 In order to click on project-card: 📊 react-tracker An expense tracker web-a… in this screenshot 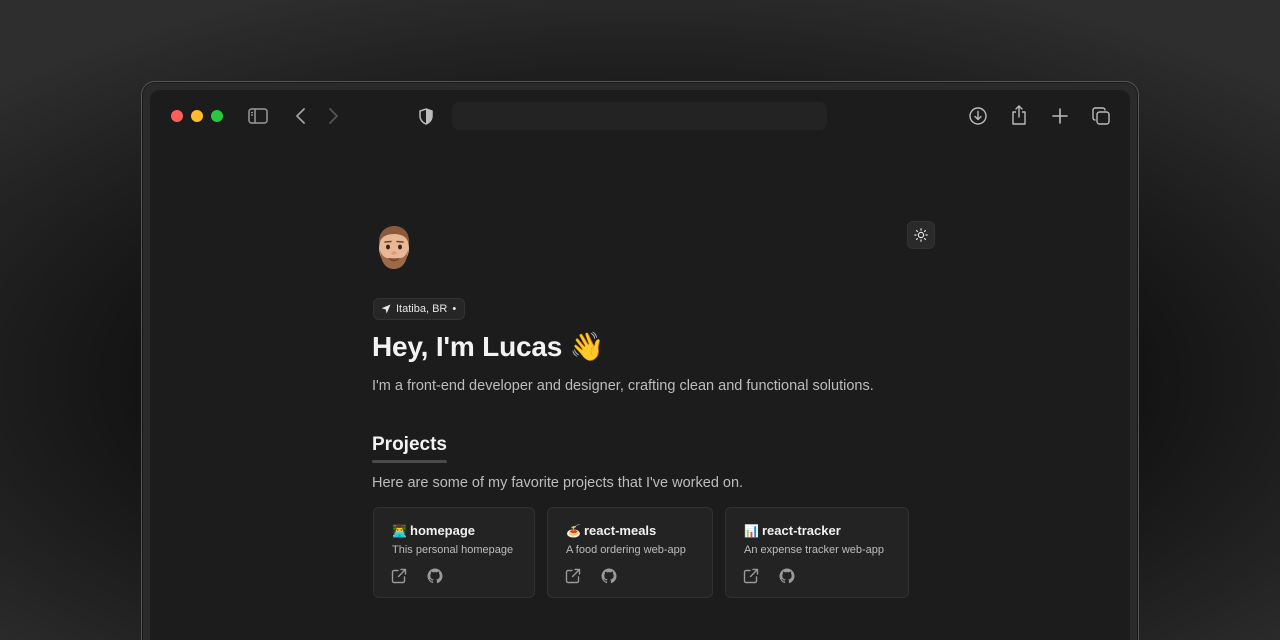, I will do `click(817, 552)`.